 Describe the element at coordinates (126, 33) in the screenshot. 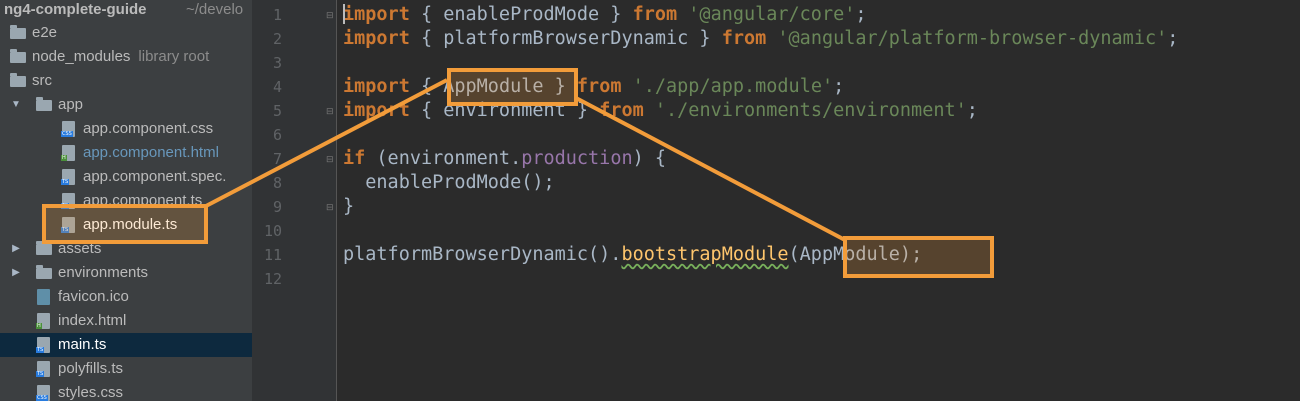

I see `tree-item-e2e: e2e` at that location.